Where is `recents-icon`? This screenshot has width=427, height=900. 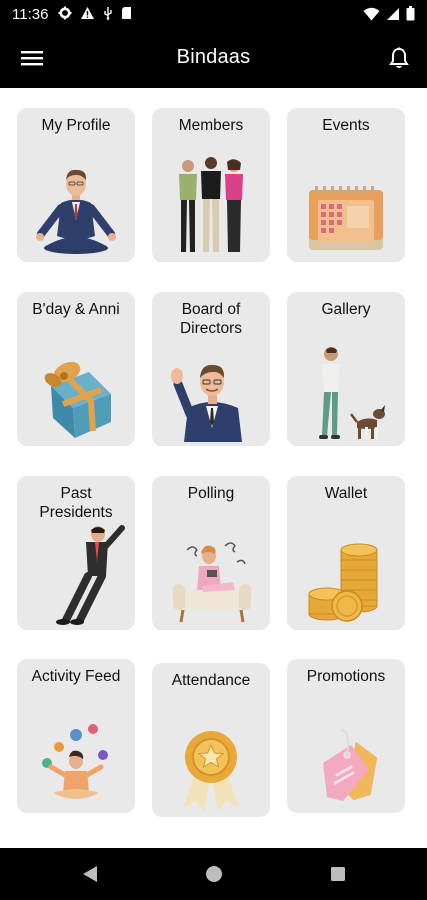
recents-icon is located at coordinates (338, 874).